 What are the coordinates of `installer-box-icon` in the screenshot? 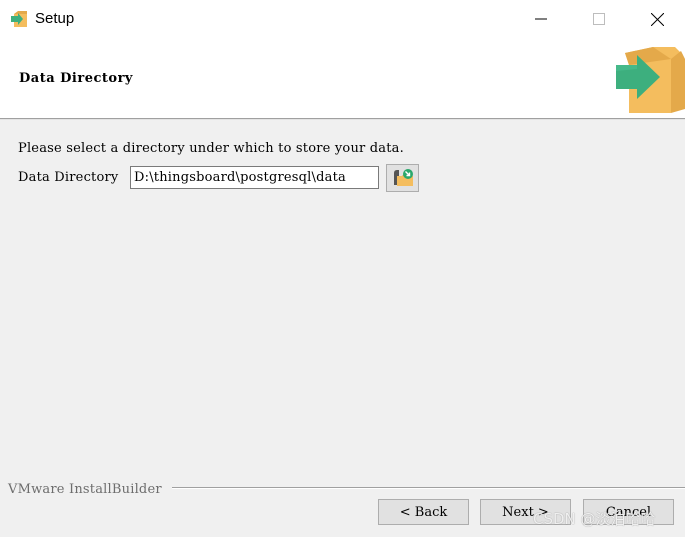 It's located at (19, 19).